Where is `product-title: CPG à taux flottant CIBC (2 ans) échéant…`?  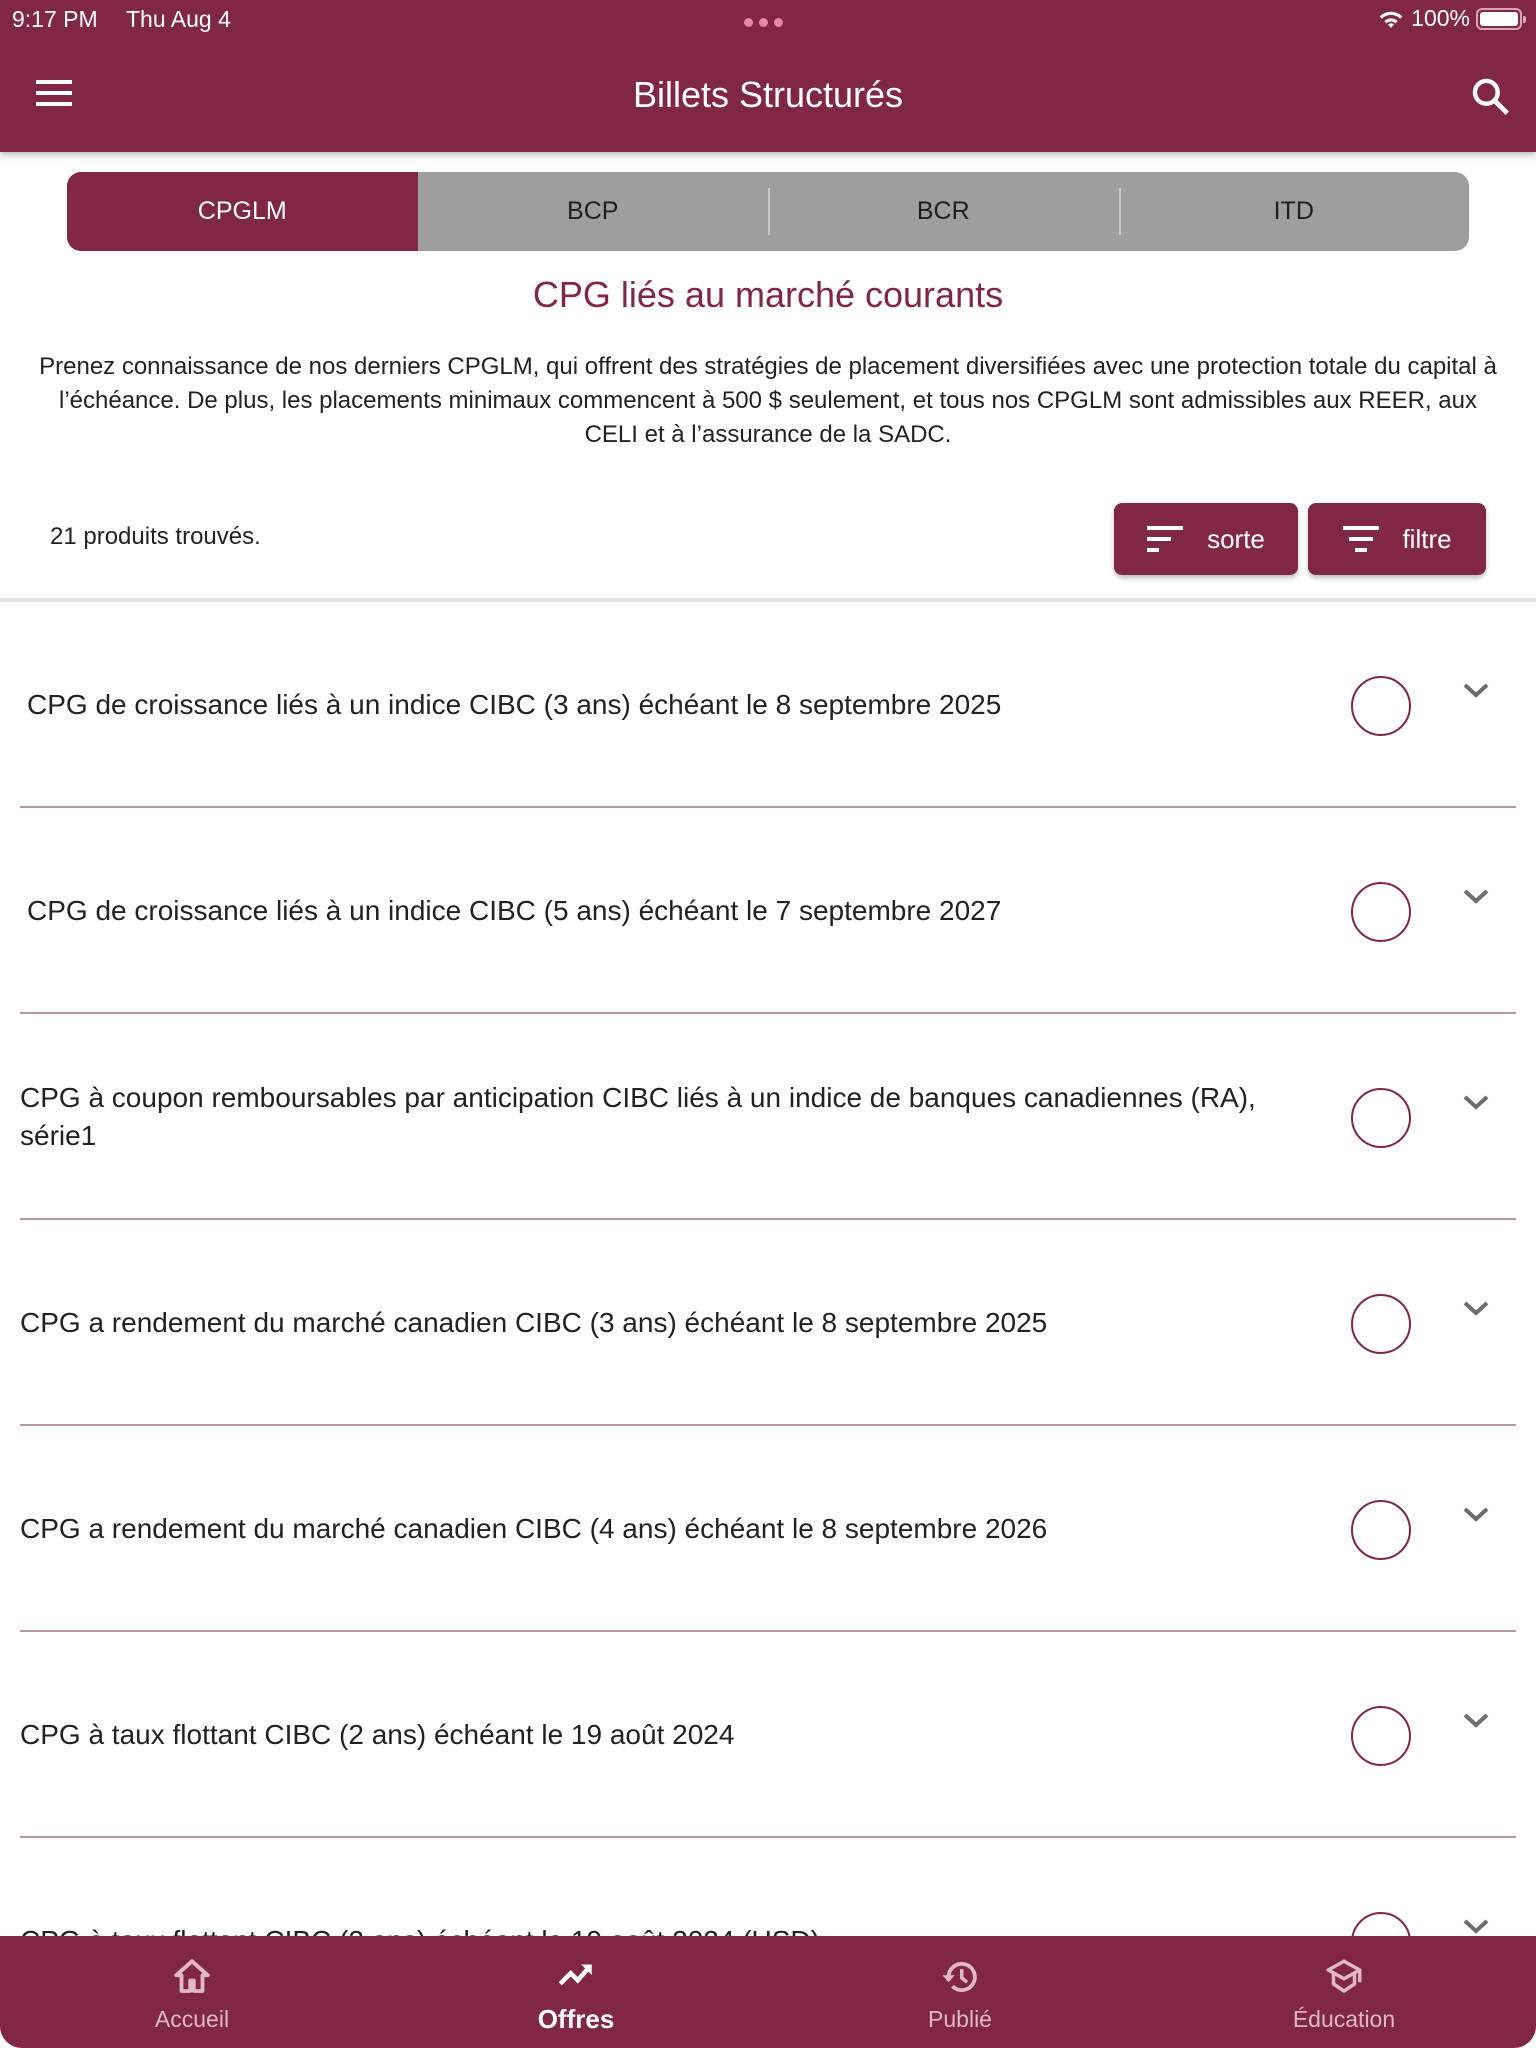 product-title: CPG à taux flottant CIBC (2 ans) échéant… is located at coordinates (675, 1735).